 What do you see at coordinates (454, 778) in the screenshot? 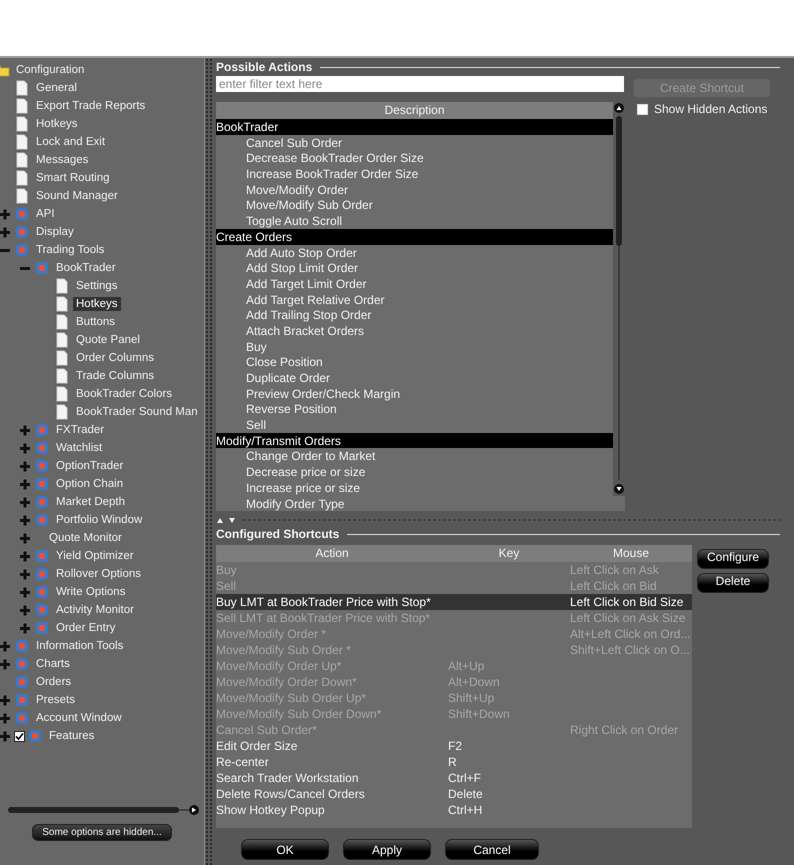
I see `shortcut-row: Search Trader Workstation Ctrl+F` at bounding box center [454, 778].